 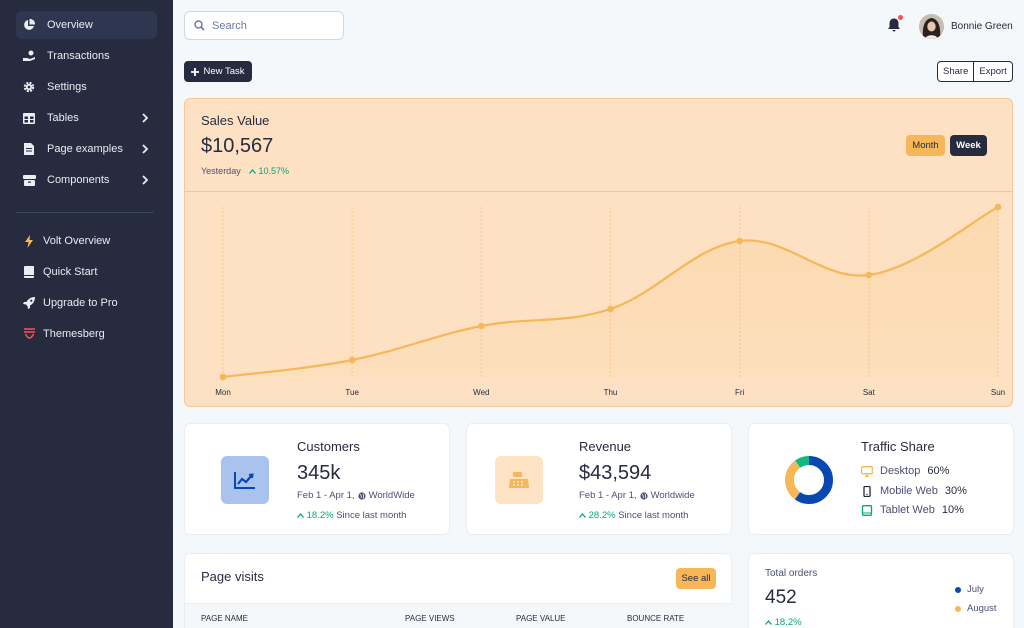 What do you see at coordinates (235, 120) in the screenshot?
I see `sales-title: Sales Value` at bounding box center [235, 120].